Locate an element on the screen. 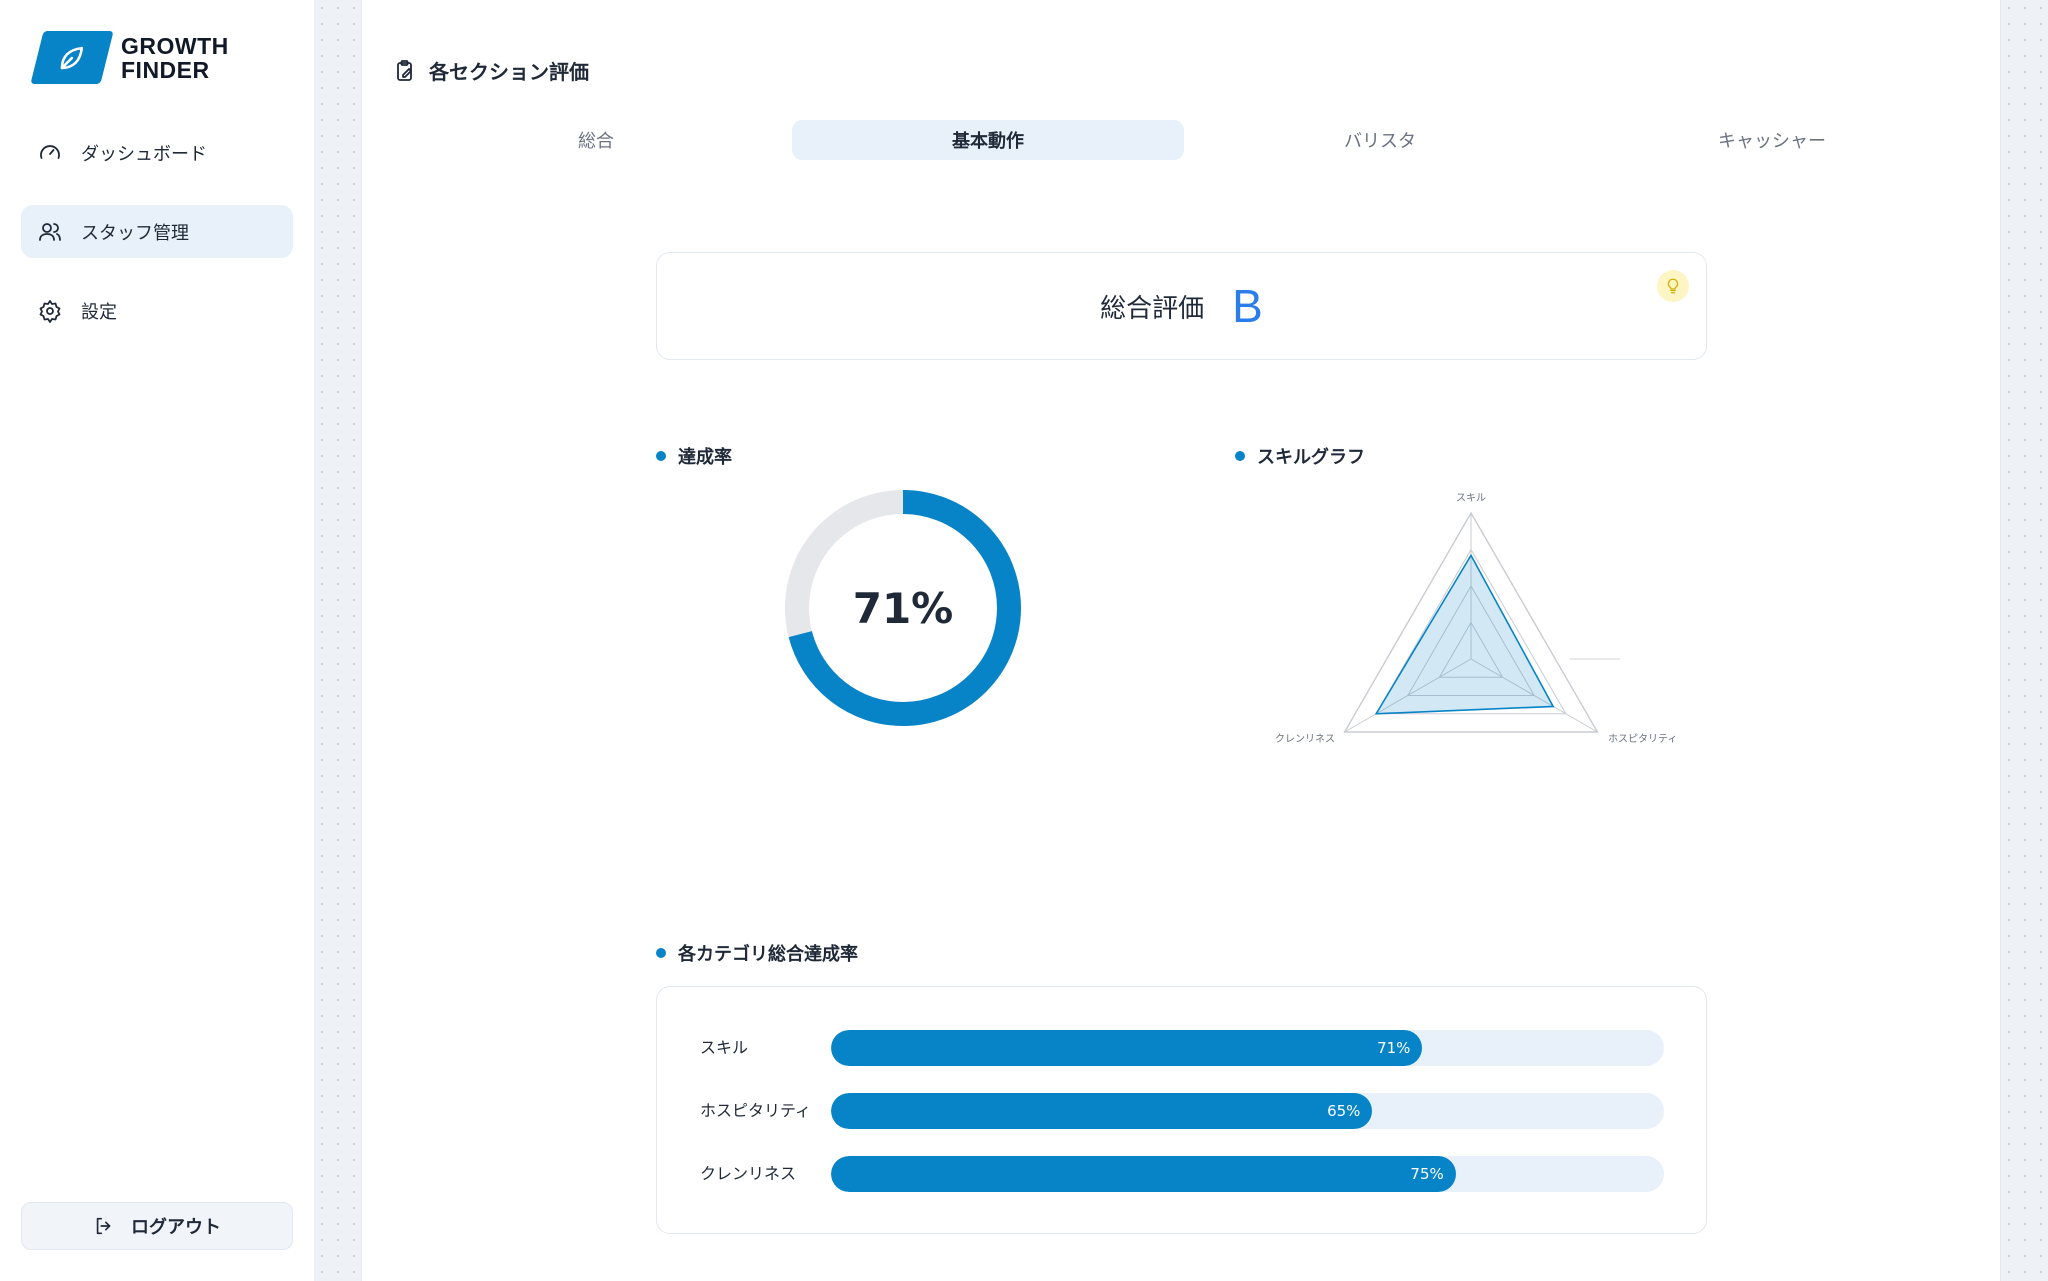 The width and height of the screenshot is (2048, 1281). category-label: スキル is located at coordinates (724, 1047).